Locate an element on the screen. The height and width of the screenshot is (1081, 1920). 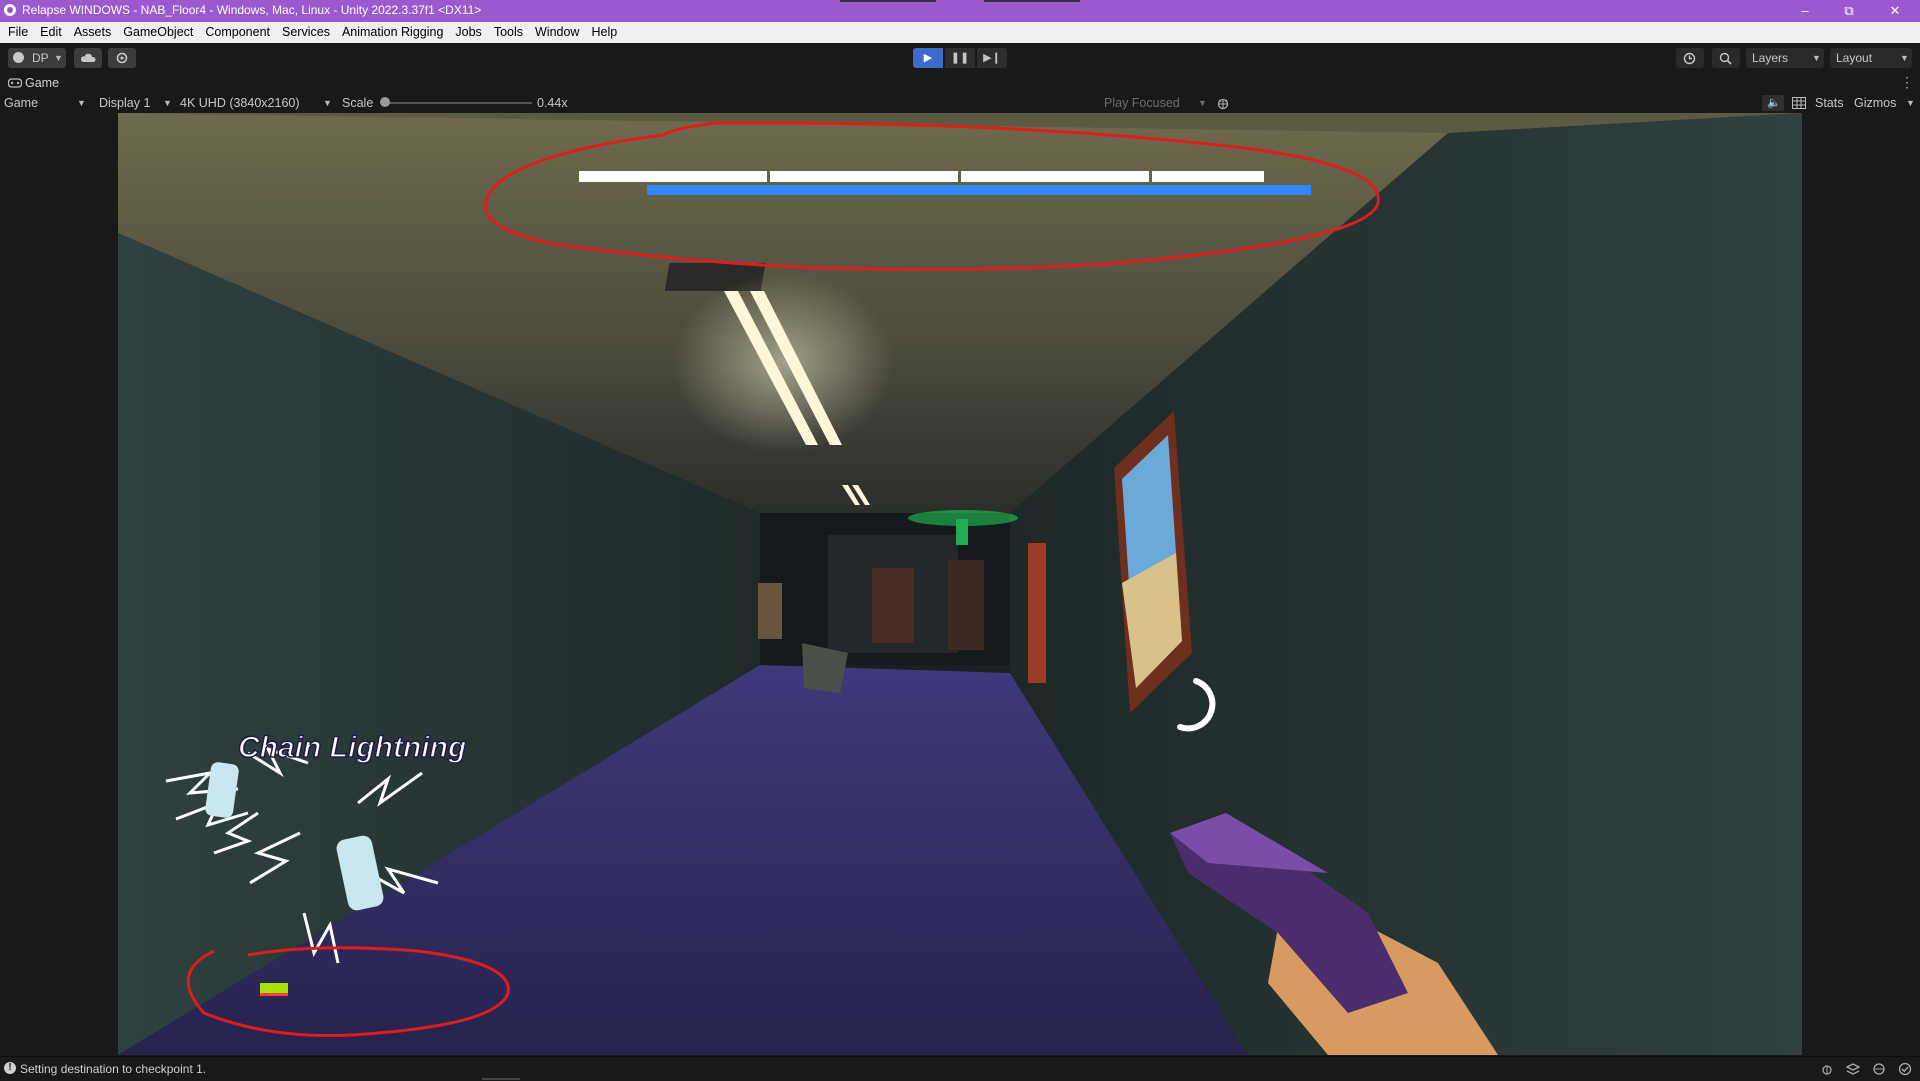
more-options-icon: ⋮ is located at coordinates (1907, 82).